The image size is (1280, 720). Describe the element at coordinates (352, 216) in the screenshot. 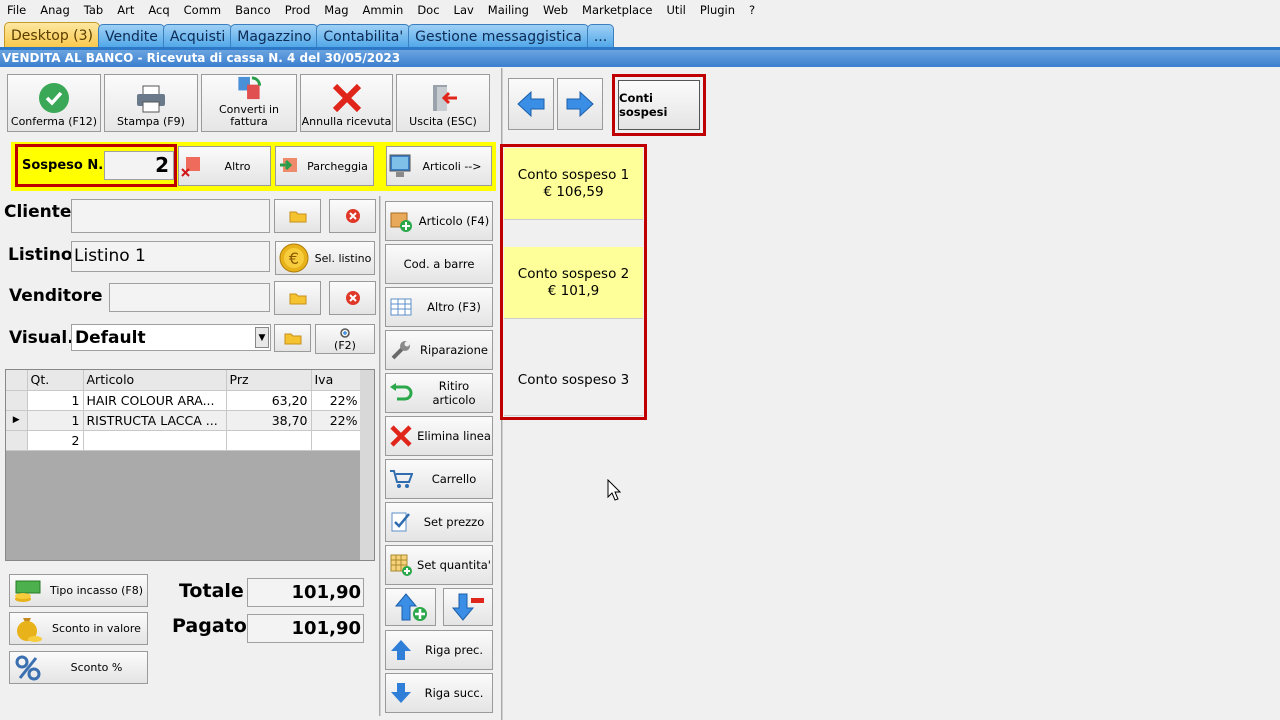

I see `cliente-clear-button` at that location.